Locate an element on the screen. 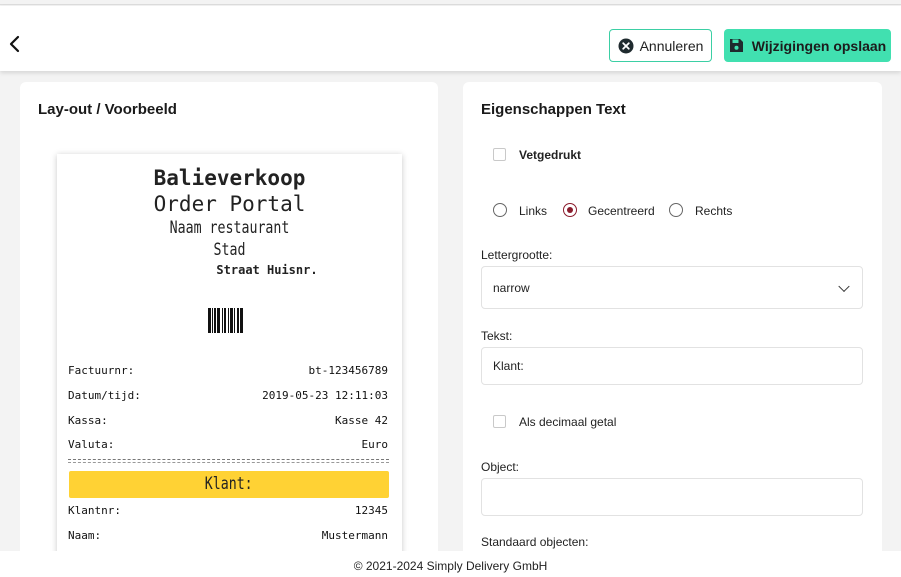 The width and height of the screenshot is (901, 577). receipt-row: Valuta: Euro is located at coordinates (228, 444).